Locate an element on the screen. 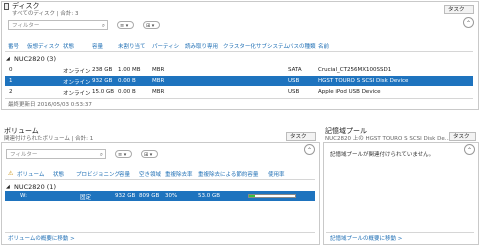  disk-col-number: 番号 is located at coordinates (13, 46).